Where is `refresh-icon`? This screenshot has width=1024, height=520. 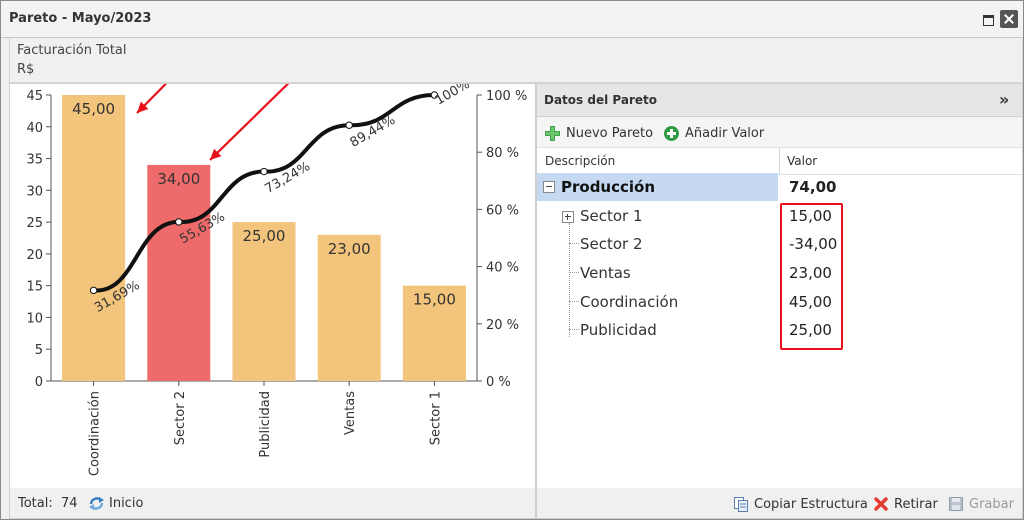
refresh-icon is located at coordinates (96, 503).